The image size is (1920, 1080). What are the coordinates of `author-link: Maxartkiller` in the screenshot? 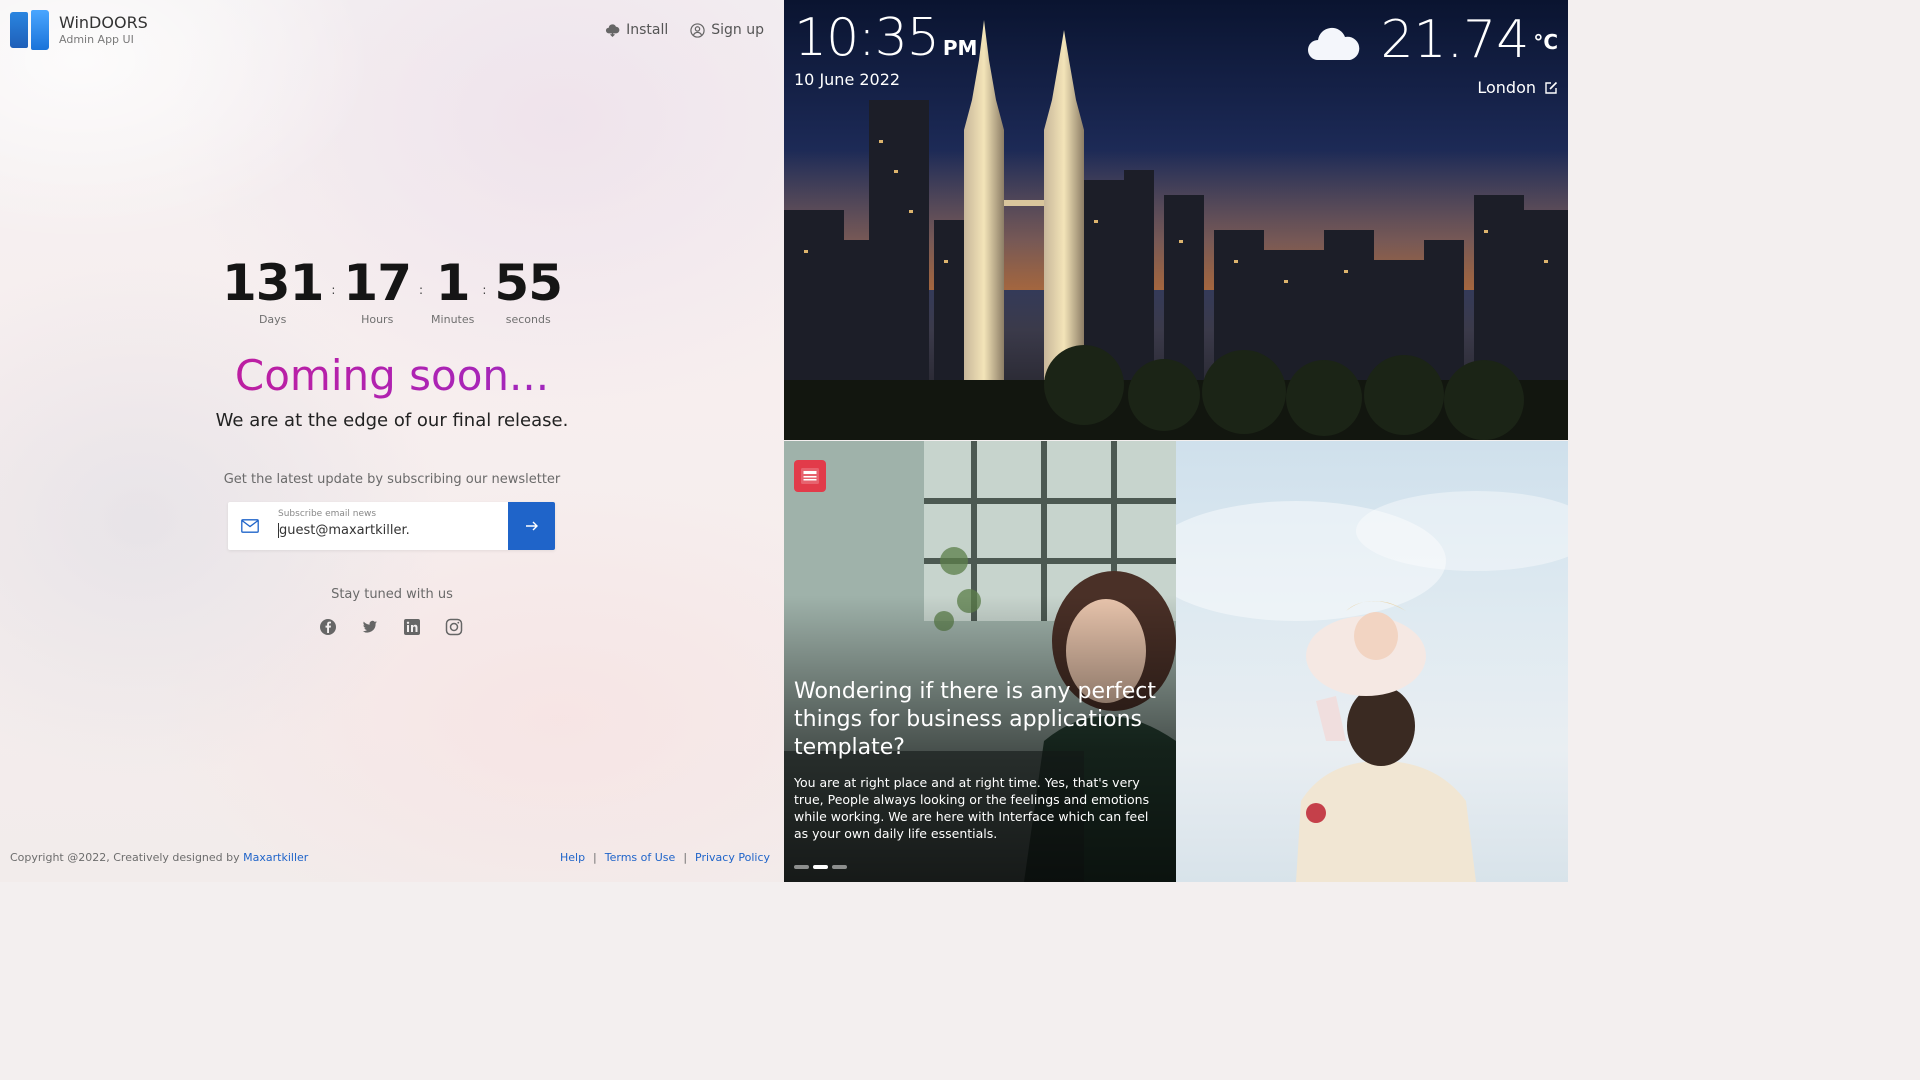 It's located at (275, 857).